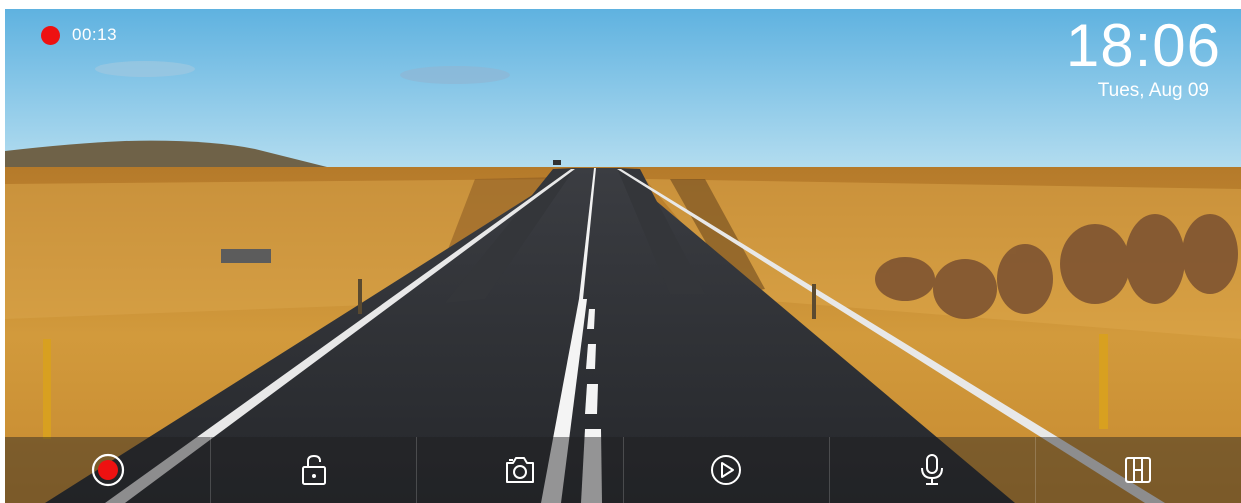 This screenshot has width=1241, height=503. What do you see at coordinates (1143, 45) in the screenshot?
I see `clock-time: 18:06` at bounding box center [1143, 45].